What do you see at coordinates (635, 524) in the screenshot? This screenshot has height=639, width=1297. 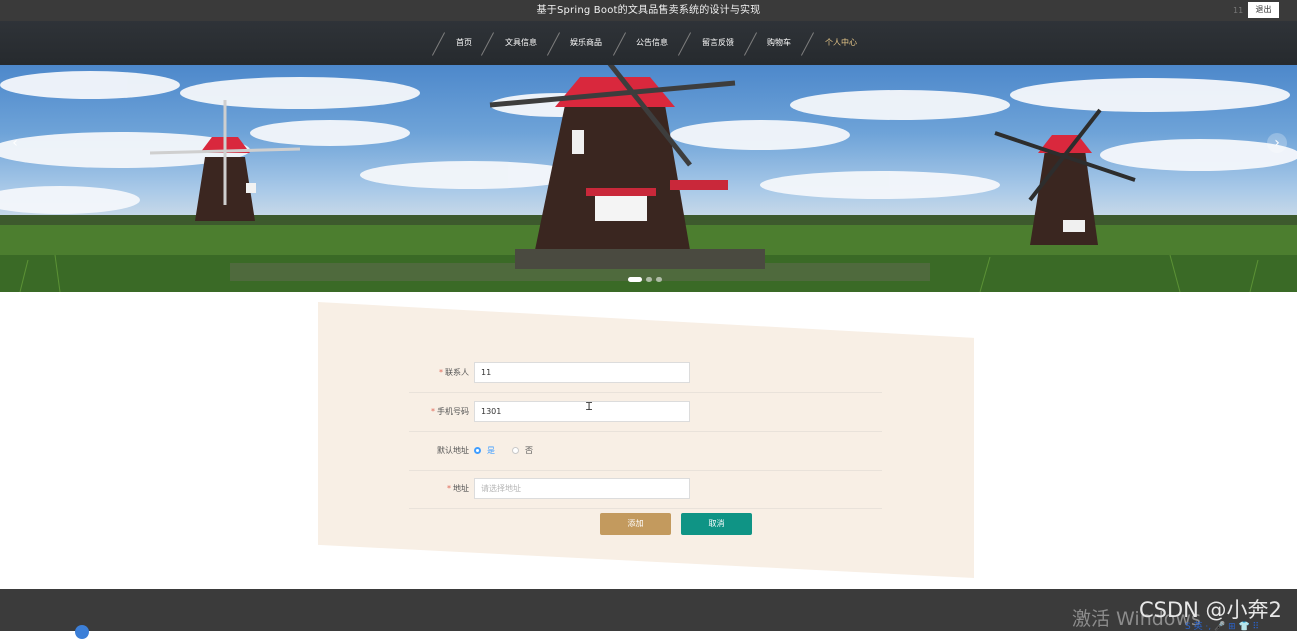 I see `add-button: 添加` at bounding box center [635, 524].